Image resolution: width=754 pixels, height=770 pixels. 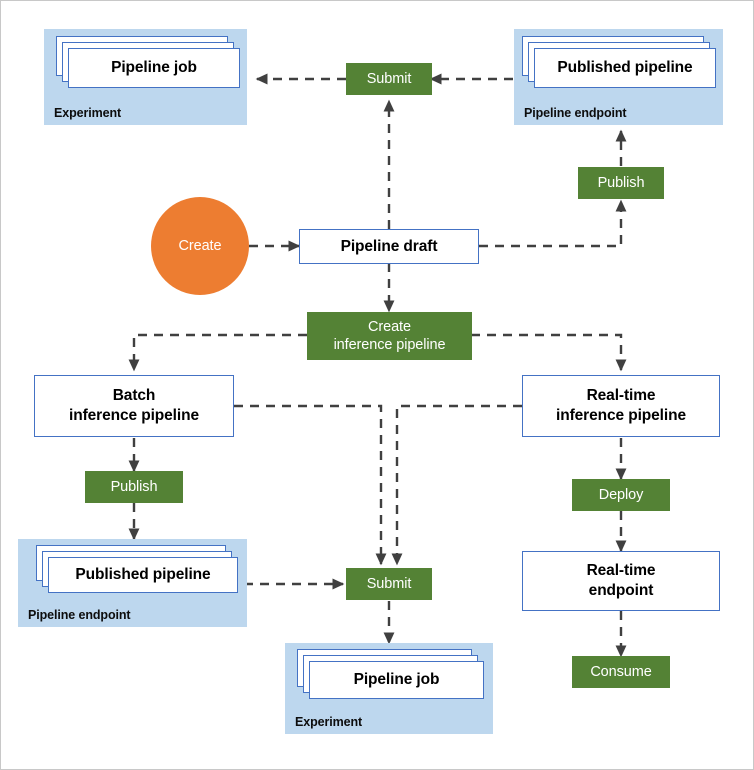 I want to click on deploy-label: Deploy, so click(x=621, y=494).